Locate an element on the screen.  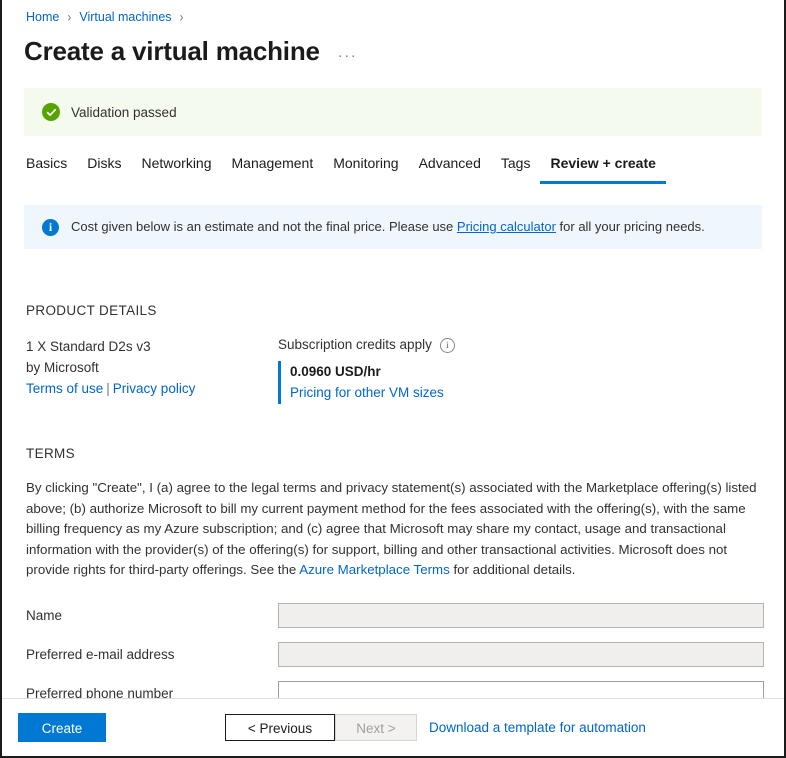
price-value: 0.0960 USD/hr is located at coordinates (335, 371).